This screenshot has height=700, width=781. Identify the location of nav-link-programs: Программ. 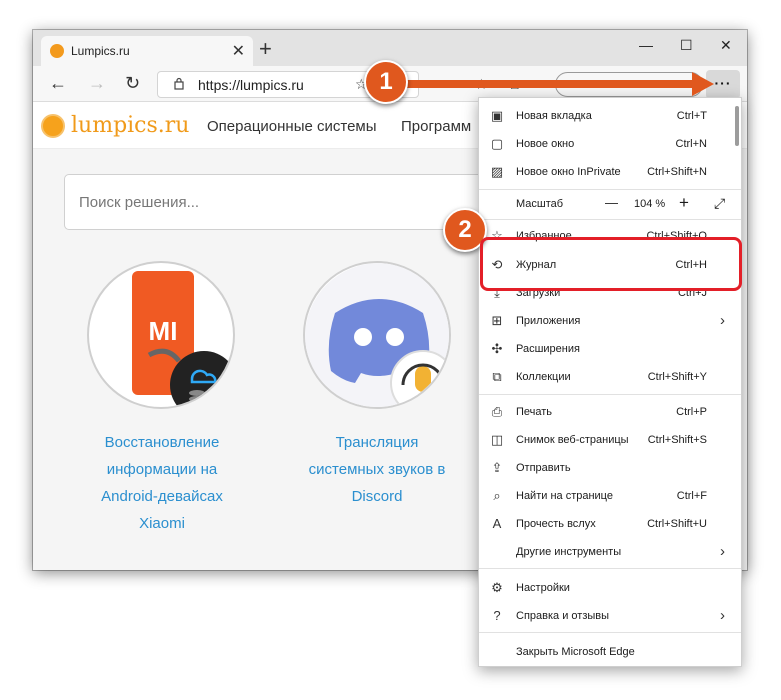
(436, 126).